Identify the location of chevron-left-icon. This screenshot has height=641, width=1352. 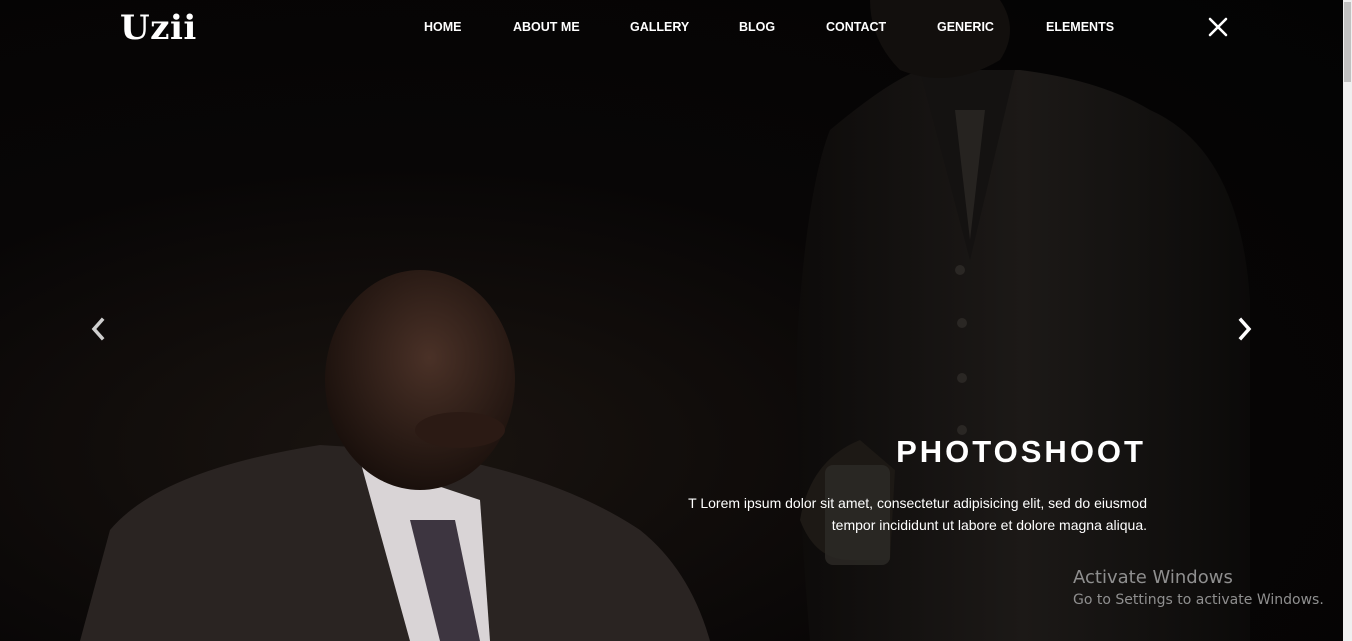
(98, 329).